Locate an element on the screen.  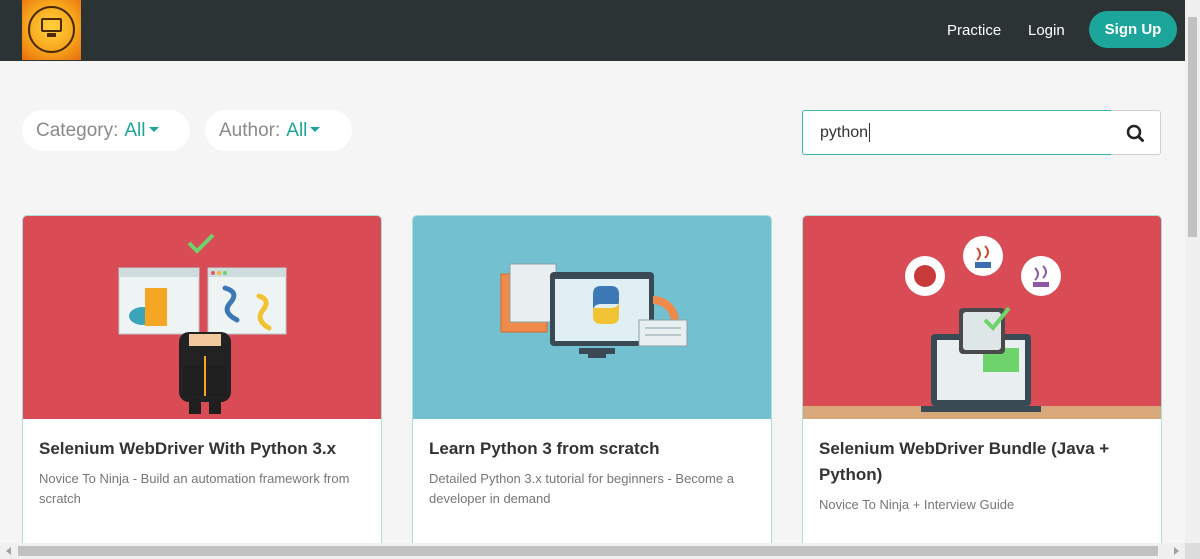
signup-button: Sign Up is located at coordinates (1133, 29).